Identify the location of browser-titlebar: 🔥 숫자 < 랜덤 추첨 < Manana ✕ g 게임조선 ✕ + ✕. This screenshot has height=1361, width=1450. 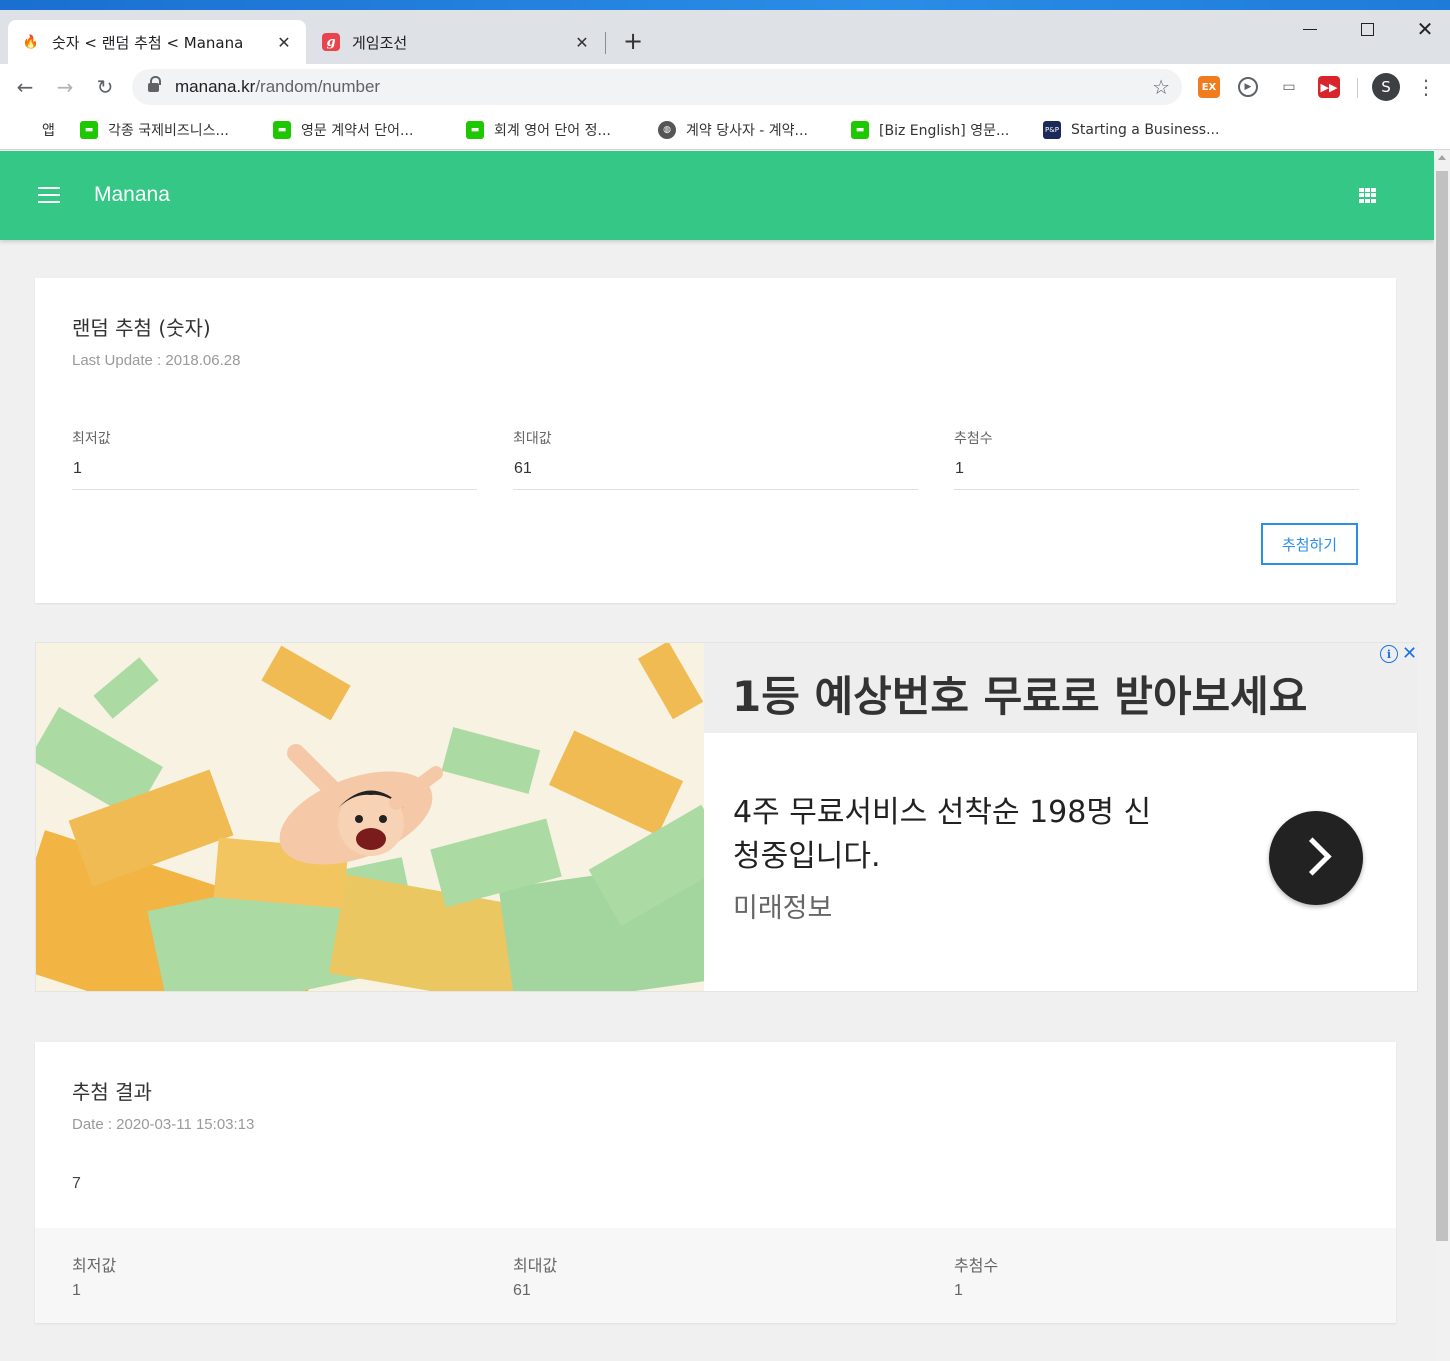
(725, 32).